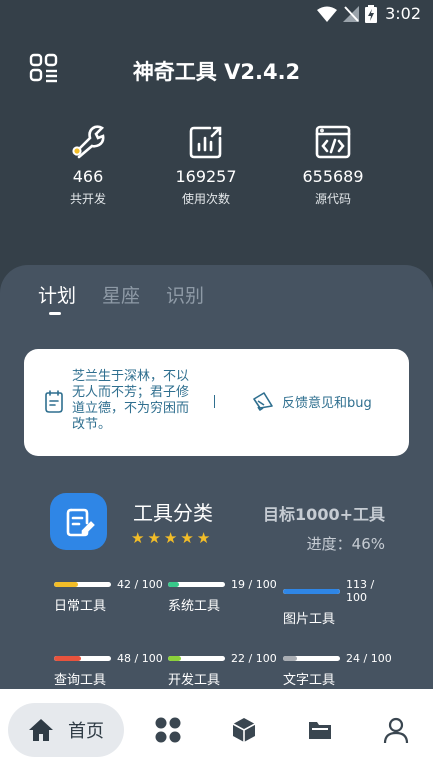  I want to click on stat-usage: 169257 使用次数, so click(206, 164).